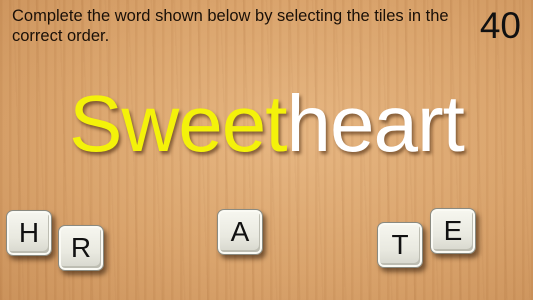  What do you see at coordinates (81, 248) in the screenshot?
I see `letter-tile-r: R` at bounding box center [81, 248].